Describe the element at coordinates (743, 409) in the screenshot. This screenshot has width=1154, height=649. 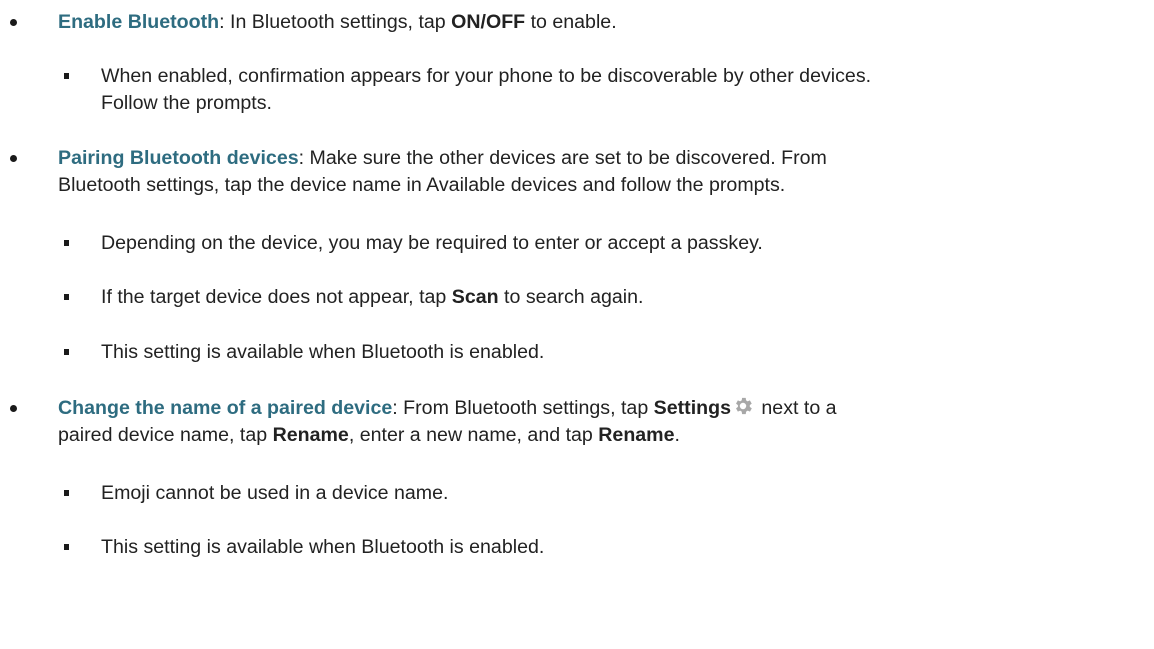
I see `gear-icon` at that location.